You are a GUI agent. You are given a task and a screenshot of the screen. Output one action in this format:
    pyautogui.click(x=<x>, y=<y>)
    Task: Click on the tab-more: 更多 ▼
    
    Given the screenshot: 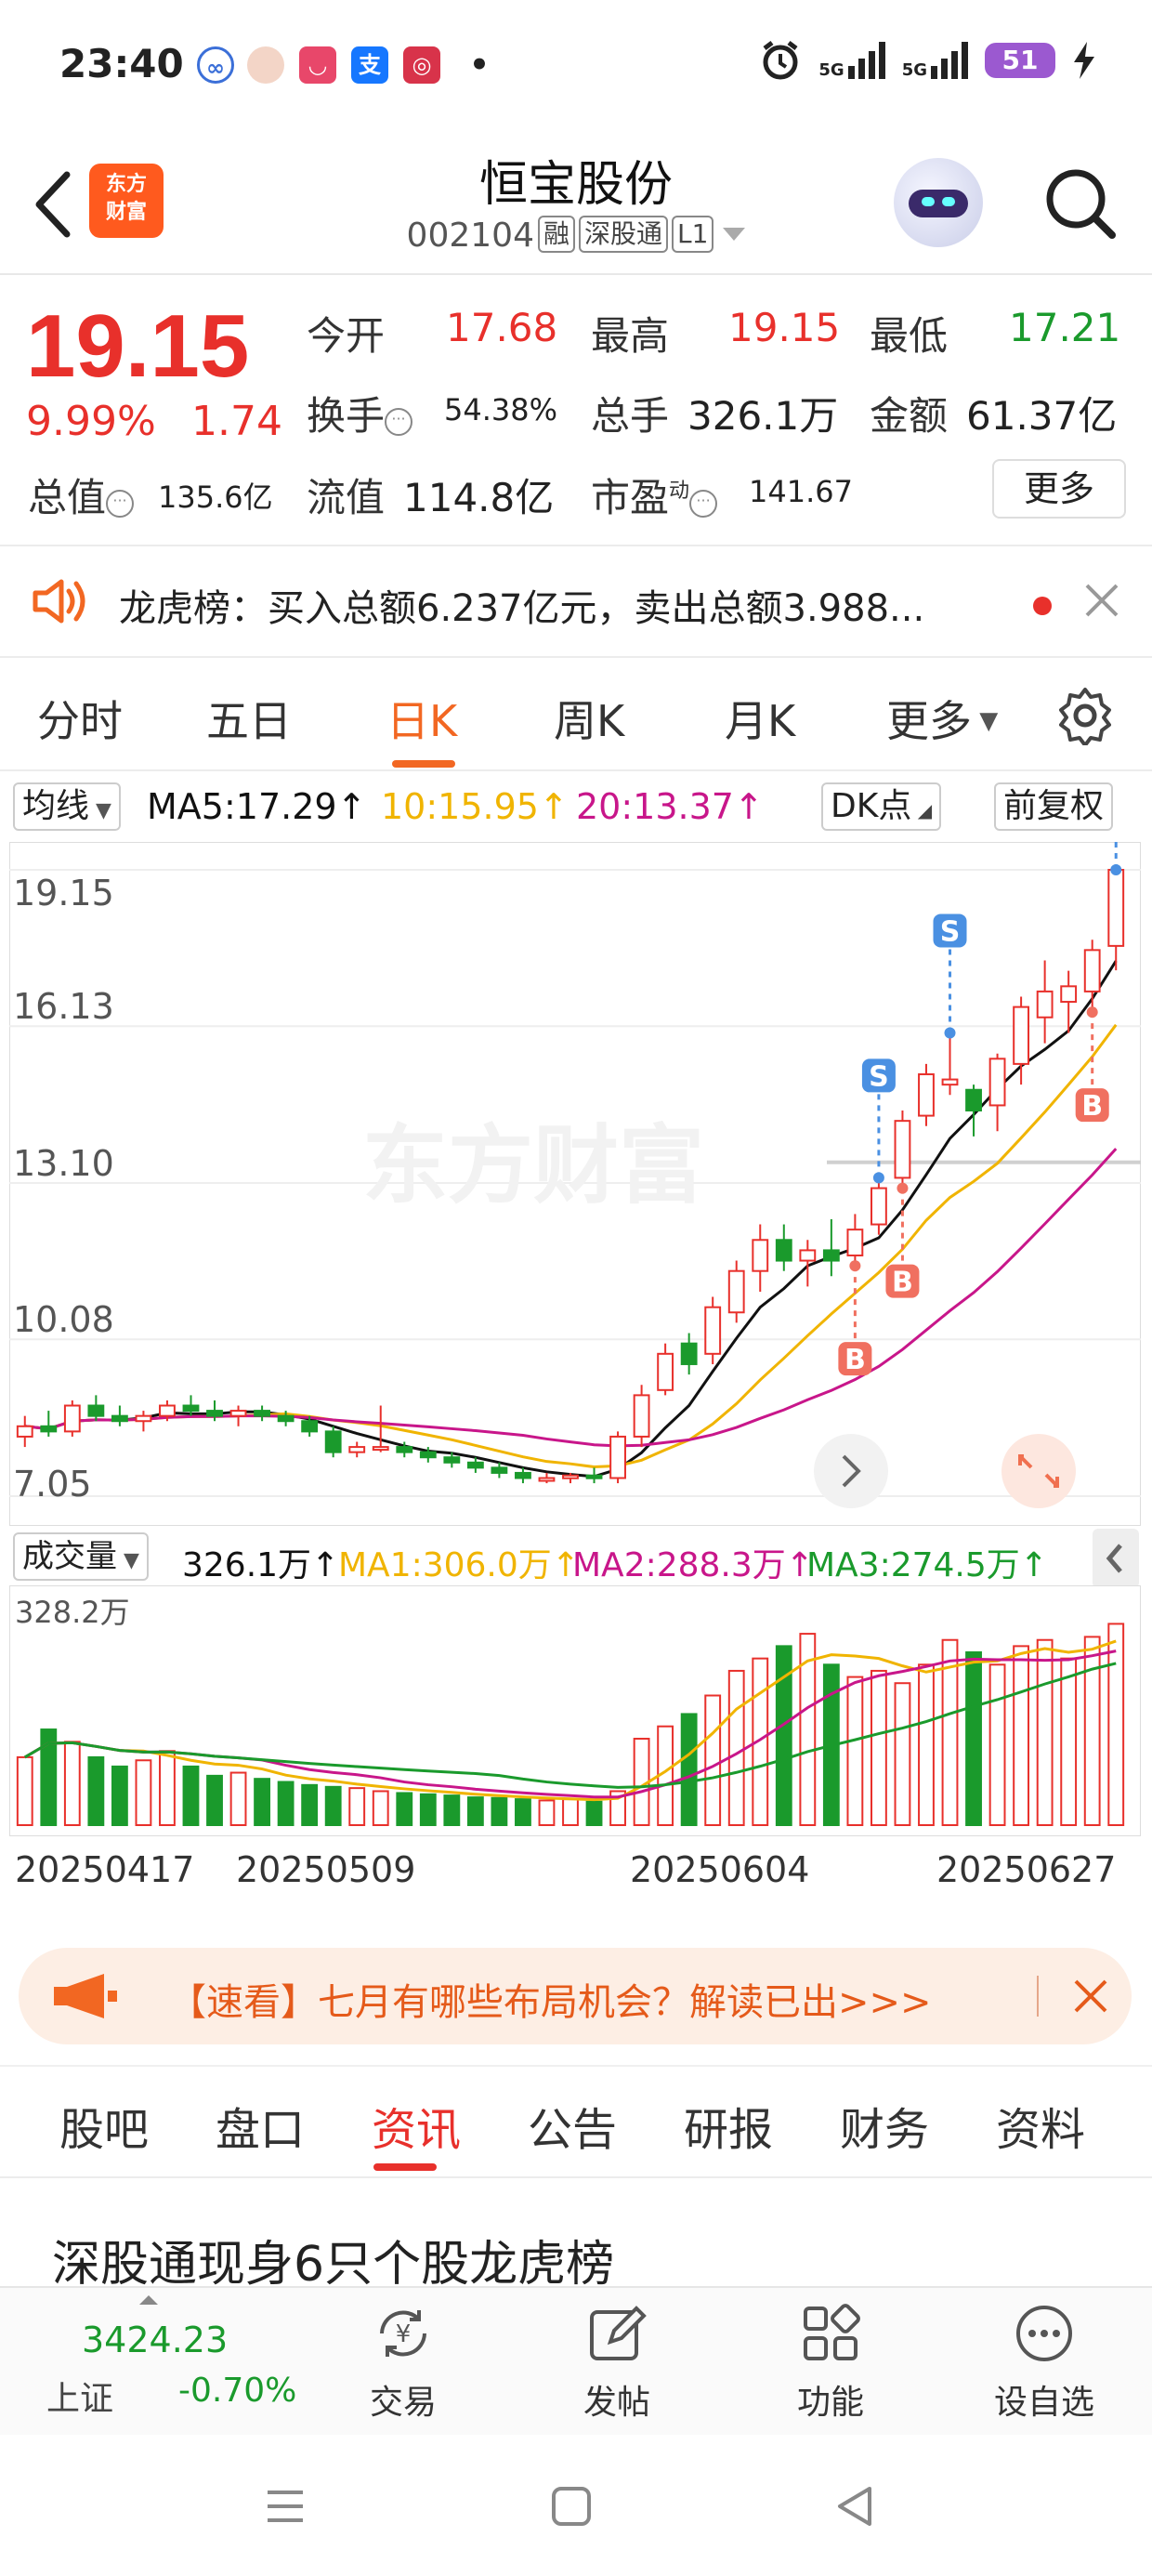 What is the action you would take?
    pyautogui.click(x=942, y=718)
    